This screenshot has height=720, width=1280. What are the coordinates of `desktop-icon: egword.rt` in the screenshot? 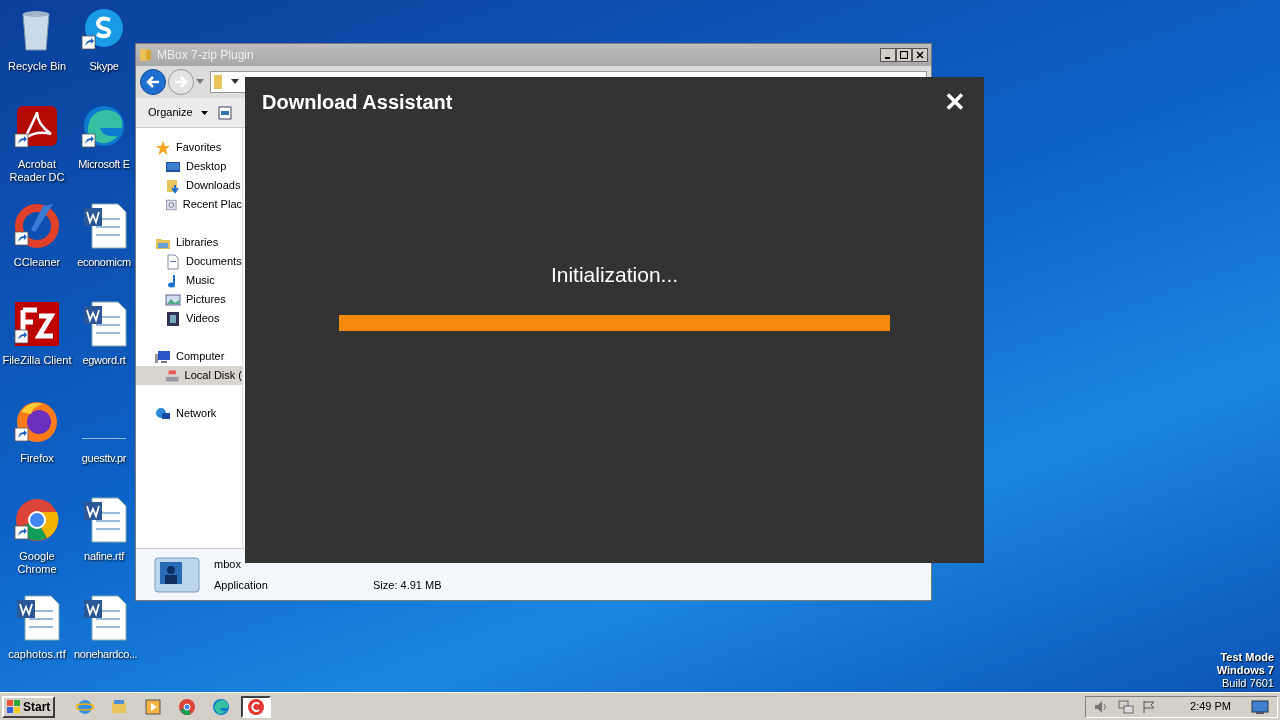 It's located at (104, 347).